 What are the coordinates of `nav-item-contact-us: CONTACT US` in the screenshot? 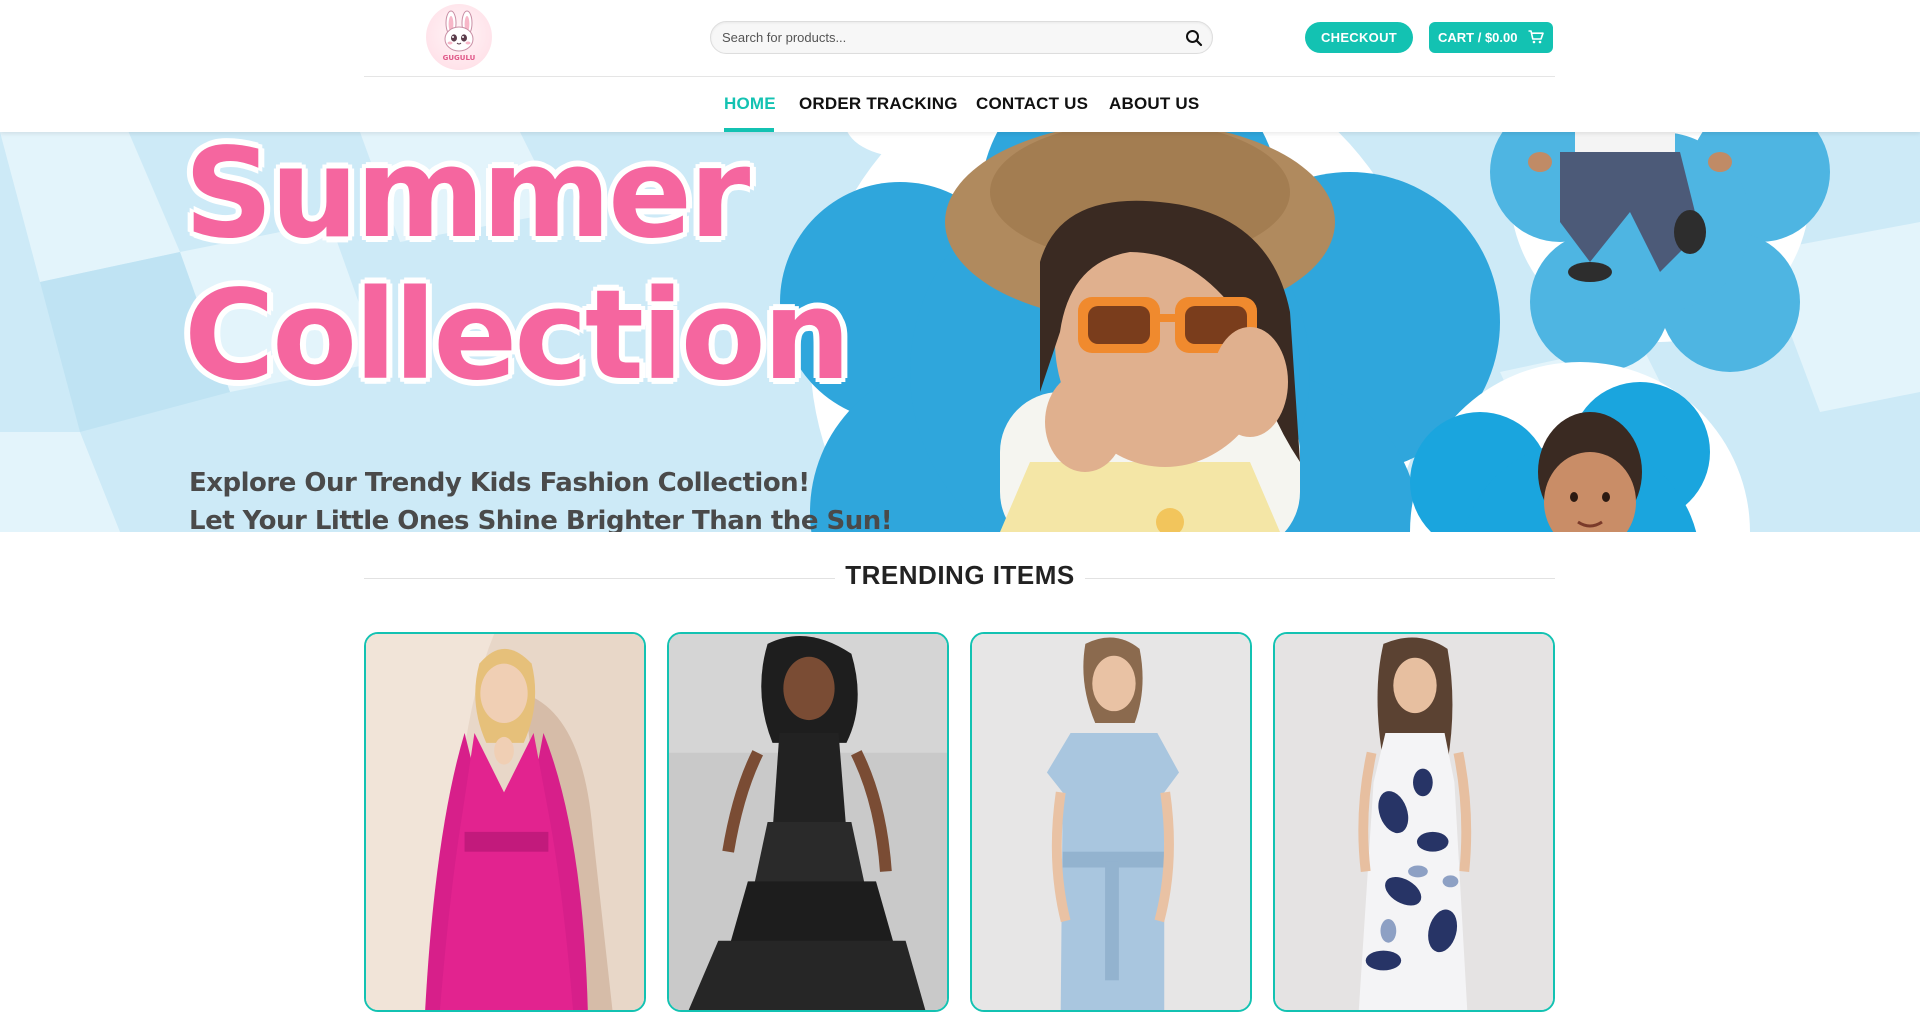 It's located at (1032, 104).